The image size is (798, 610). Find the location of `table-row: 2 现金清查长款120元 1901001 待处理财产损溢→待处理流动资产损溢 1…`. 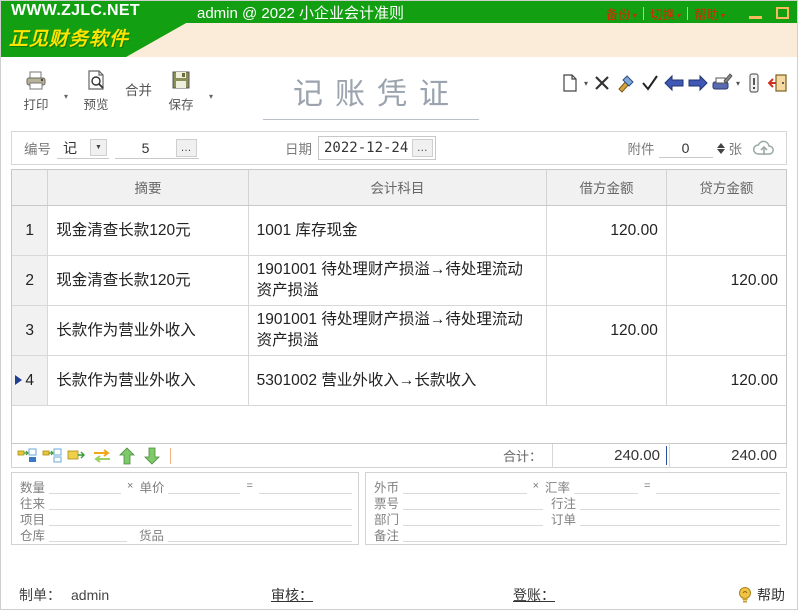

table-row: 2 现金清查长款120元 1901001 待处理财产损溢→待处理流动资产损溢 1… is located at coordinates (399, 280).